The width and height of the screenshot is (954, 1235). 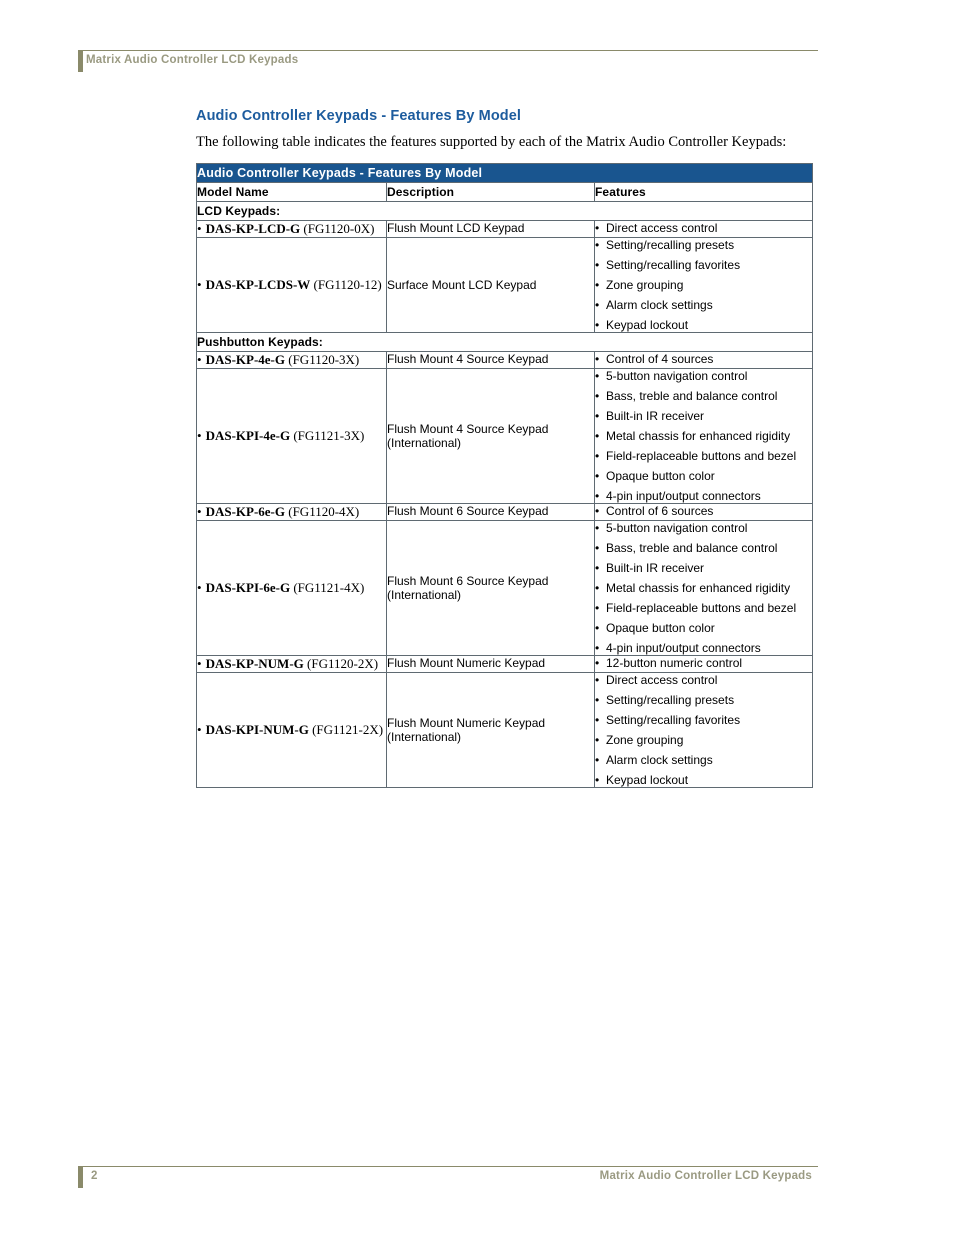 What do you see at coordinates (324, 511) in the screenshot?
I see `model-code-text: (FG1120-4X)` at bounding box center [324, 511].